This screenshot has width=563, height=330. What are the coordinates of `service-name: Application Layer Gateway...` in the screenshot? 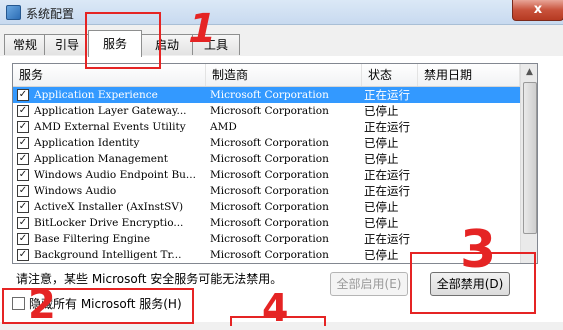 It's located at (110, 111).